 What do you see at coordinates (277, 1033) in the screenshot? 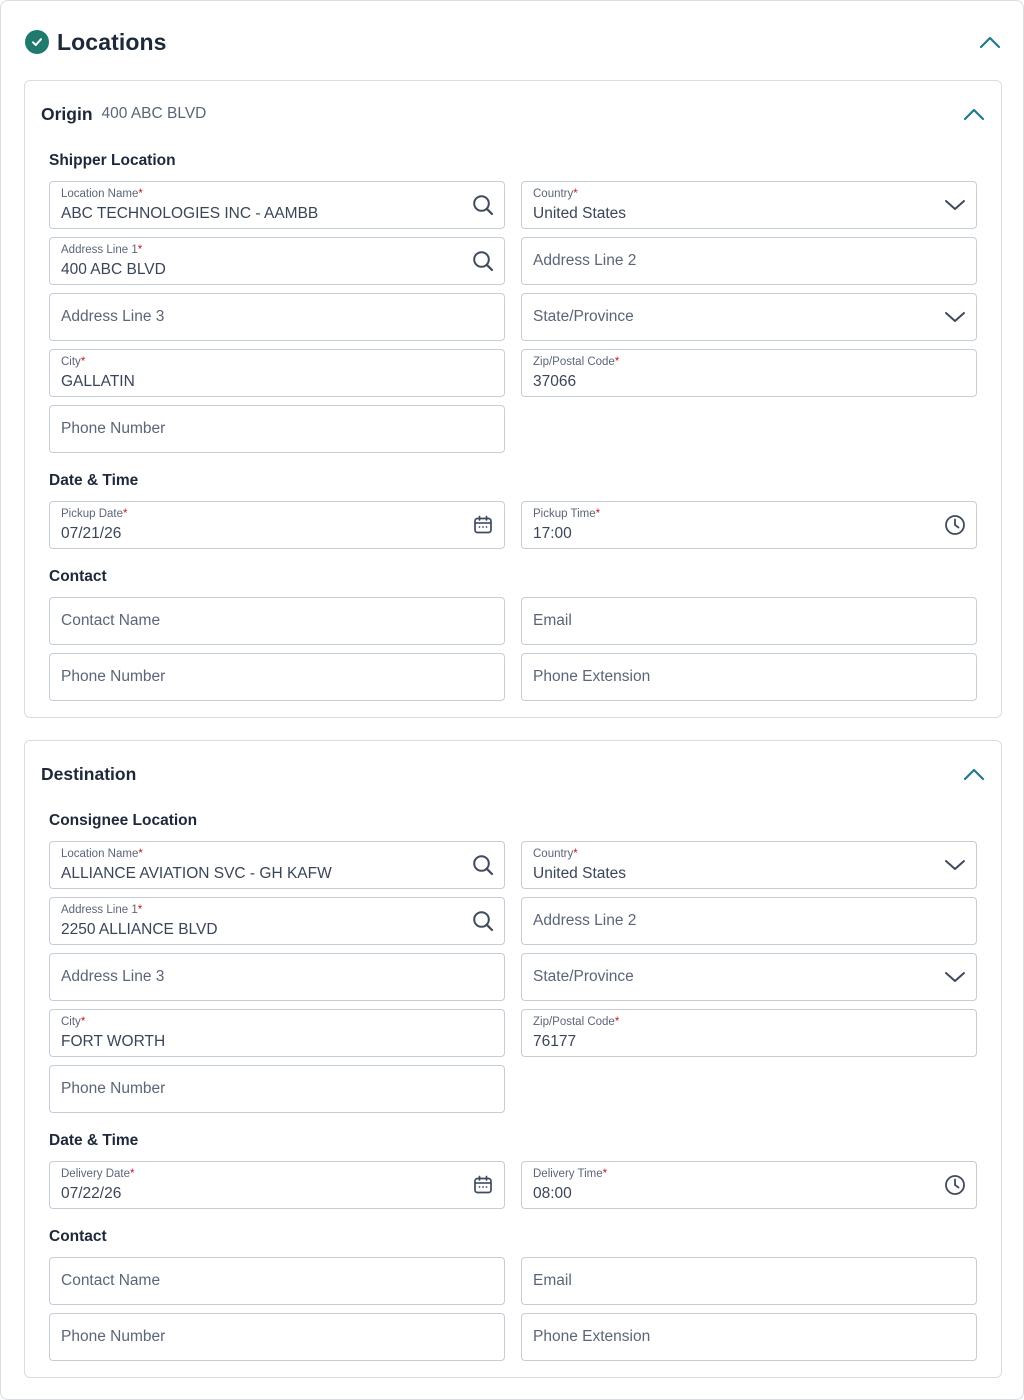
I see `destination-city-field: City* FORT WORTH` at bounding box center [277, 1033].